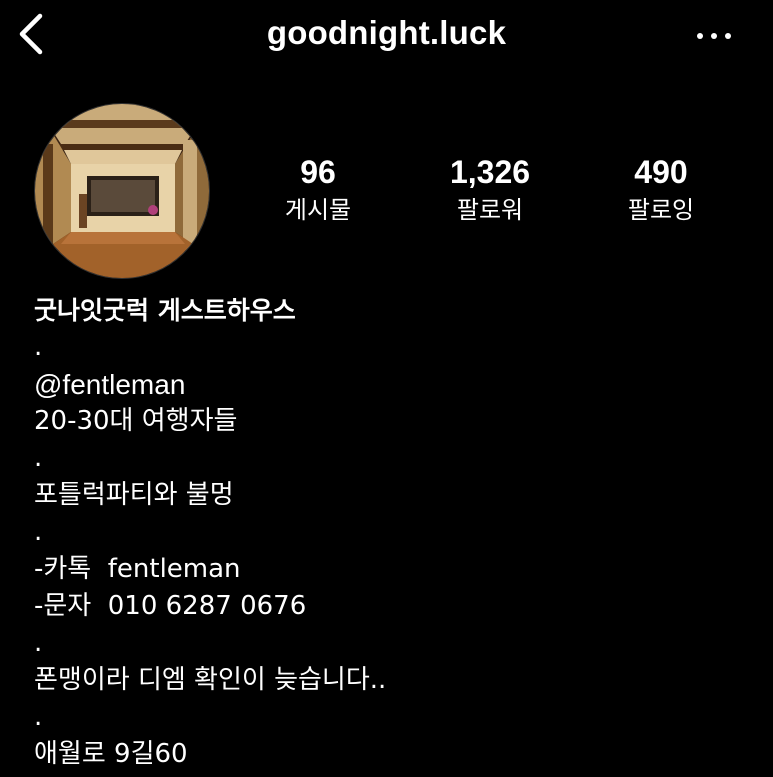 Image resolution: width=773 pixels, height=777 pixels. What do you see at coordinates (137, 569) in the screenshot?
I see `bio-line: -카톡 fentleman` at bounding box center [137, 569].